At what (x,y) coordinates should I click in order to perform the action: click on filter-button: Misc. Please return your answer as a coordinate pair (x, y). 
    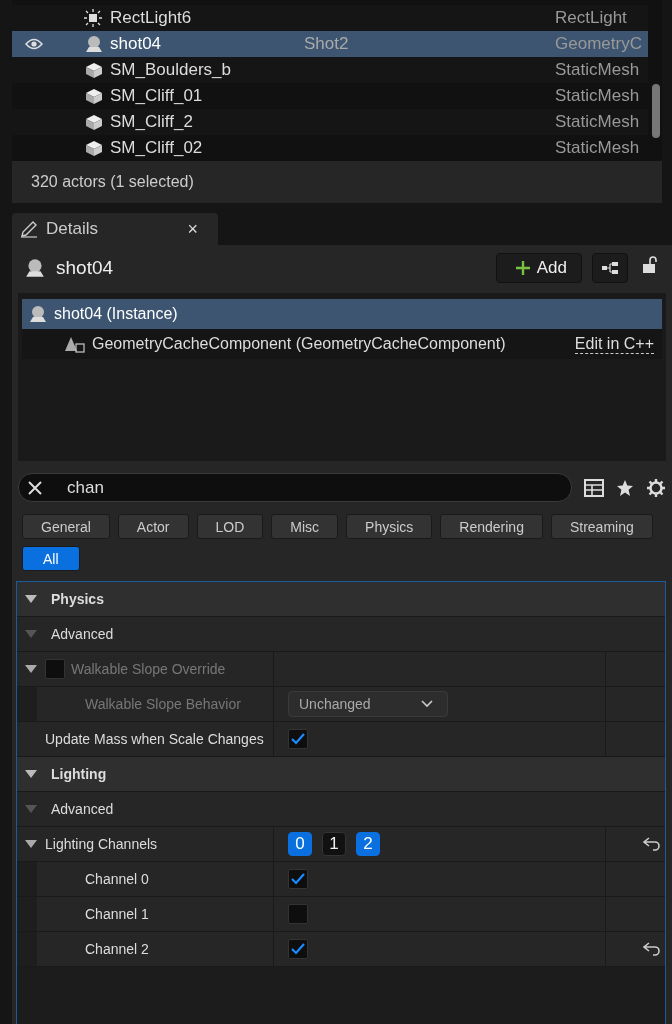
    Looking at the image, I should click on (305, 526).